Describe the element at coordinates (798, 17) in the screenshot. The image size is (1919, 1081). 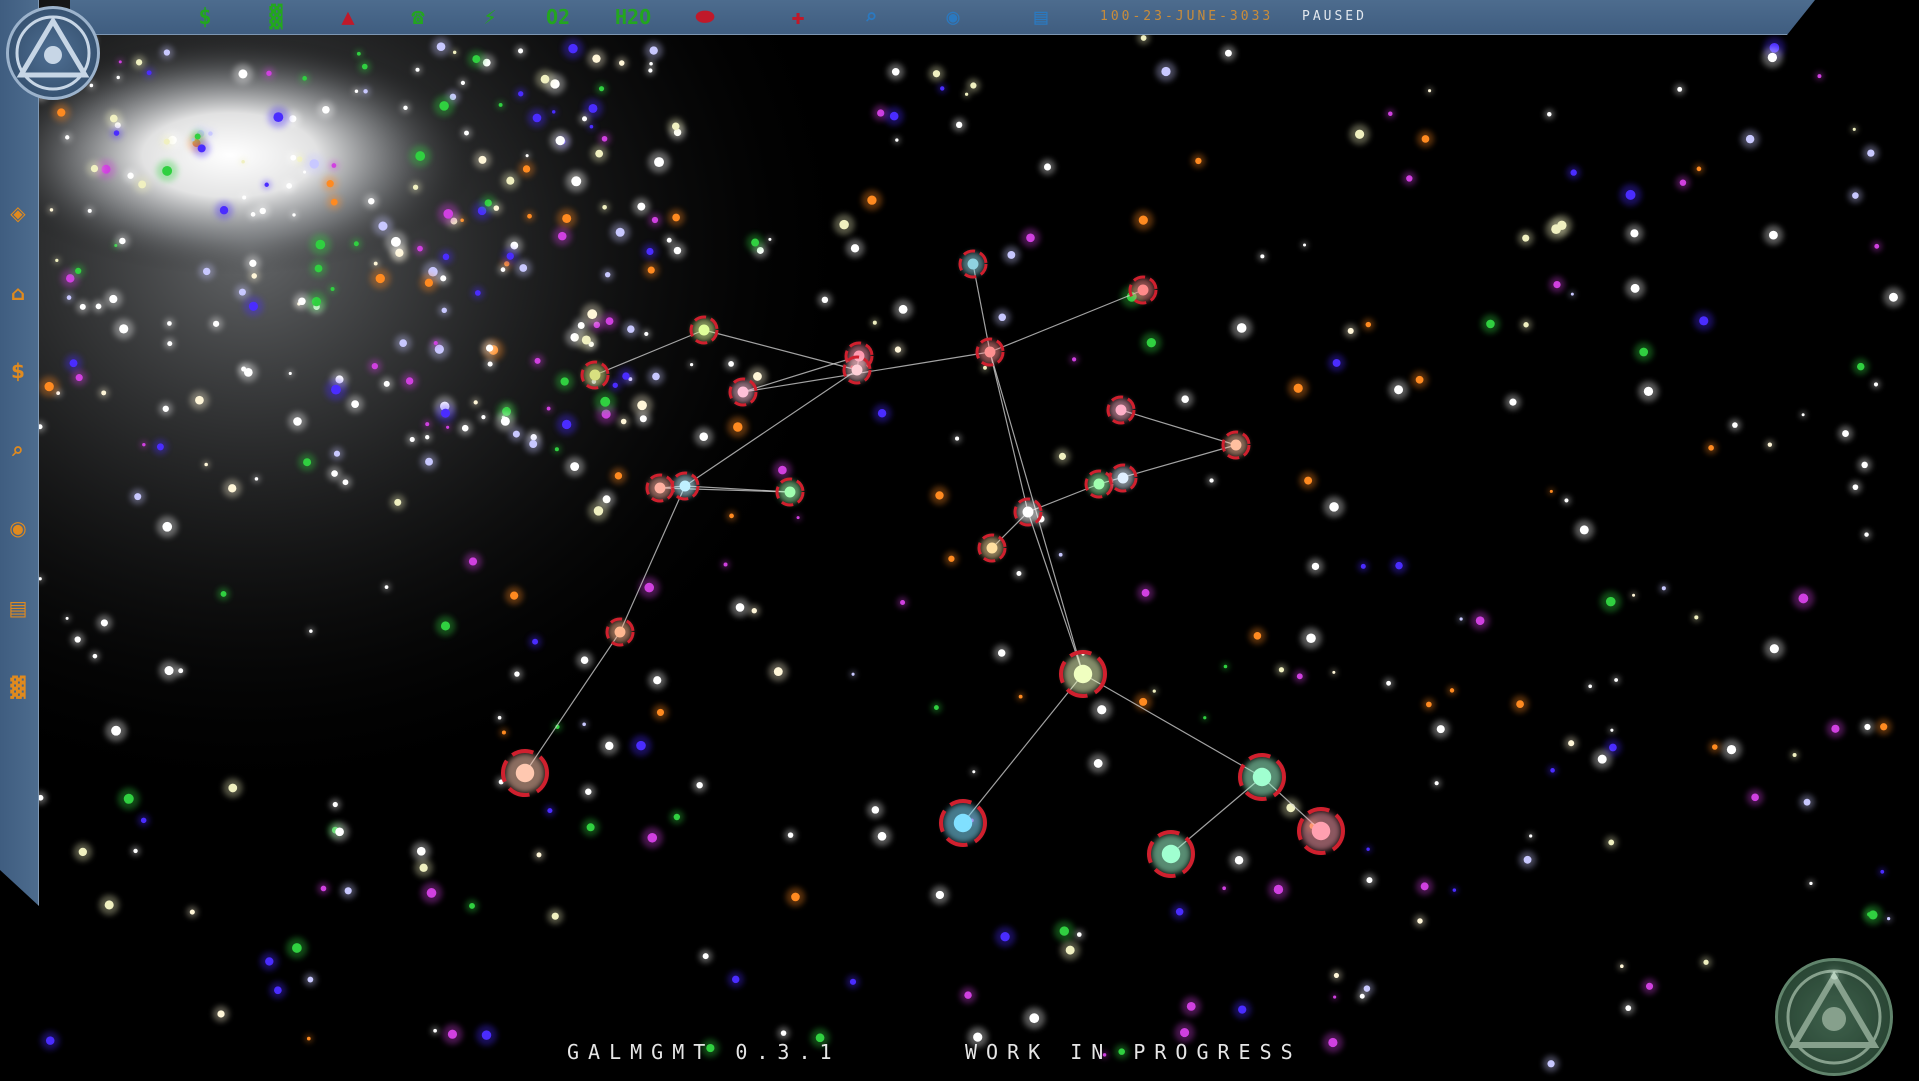
I see `medical-cross-icon: ✚` at that location.